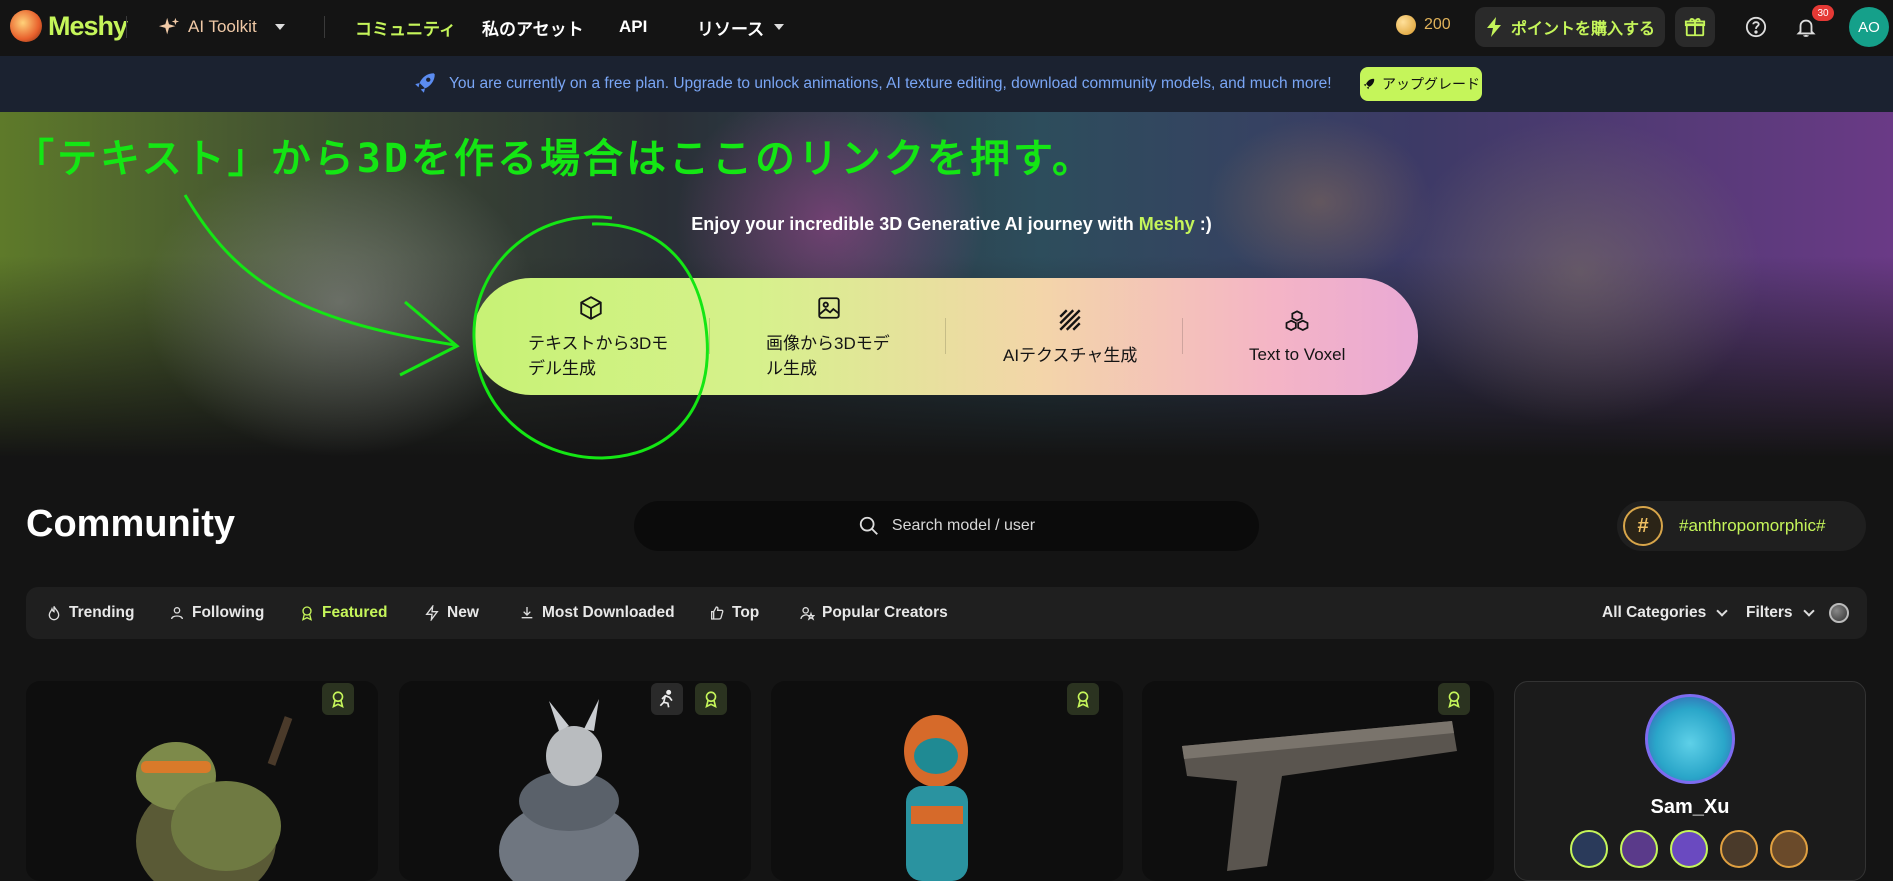 This screenshot has width=1893, height=881. I want to click on credits-display: 200, so click(1423, 25).